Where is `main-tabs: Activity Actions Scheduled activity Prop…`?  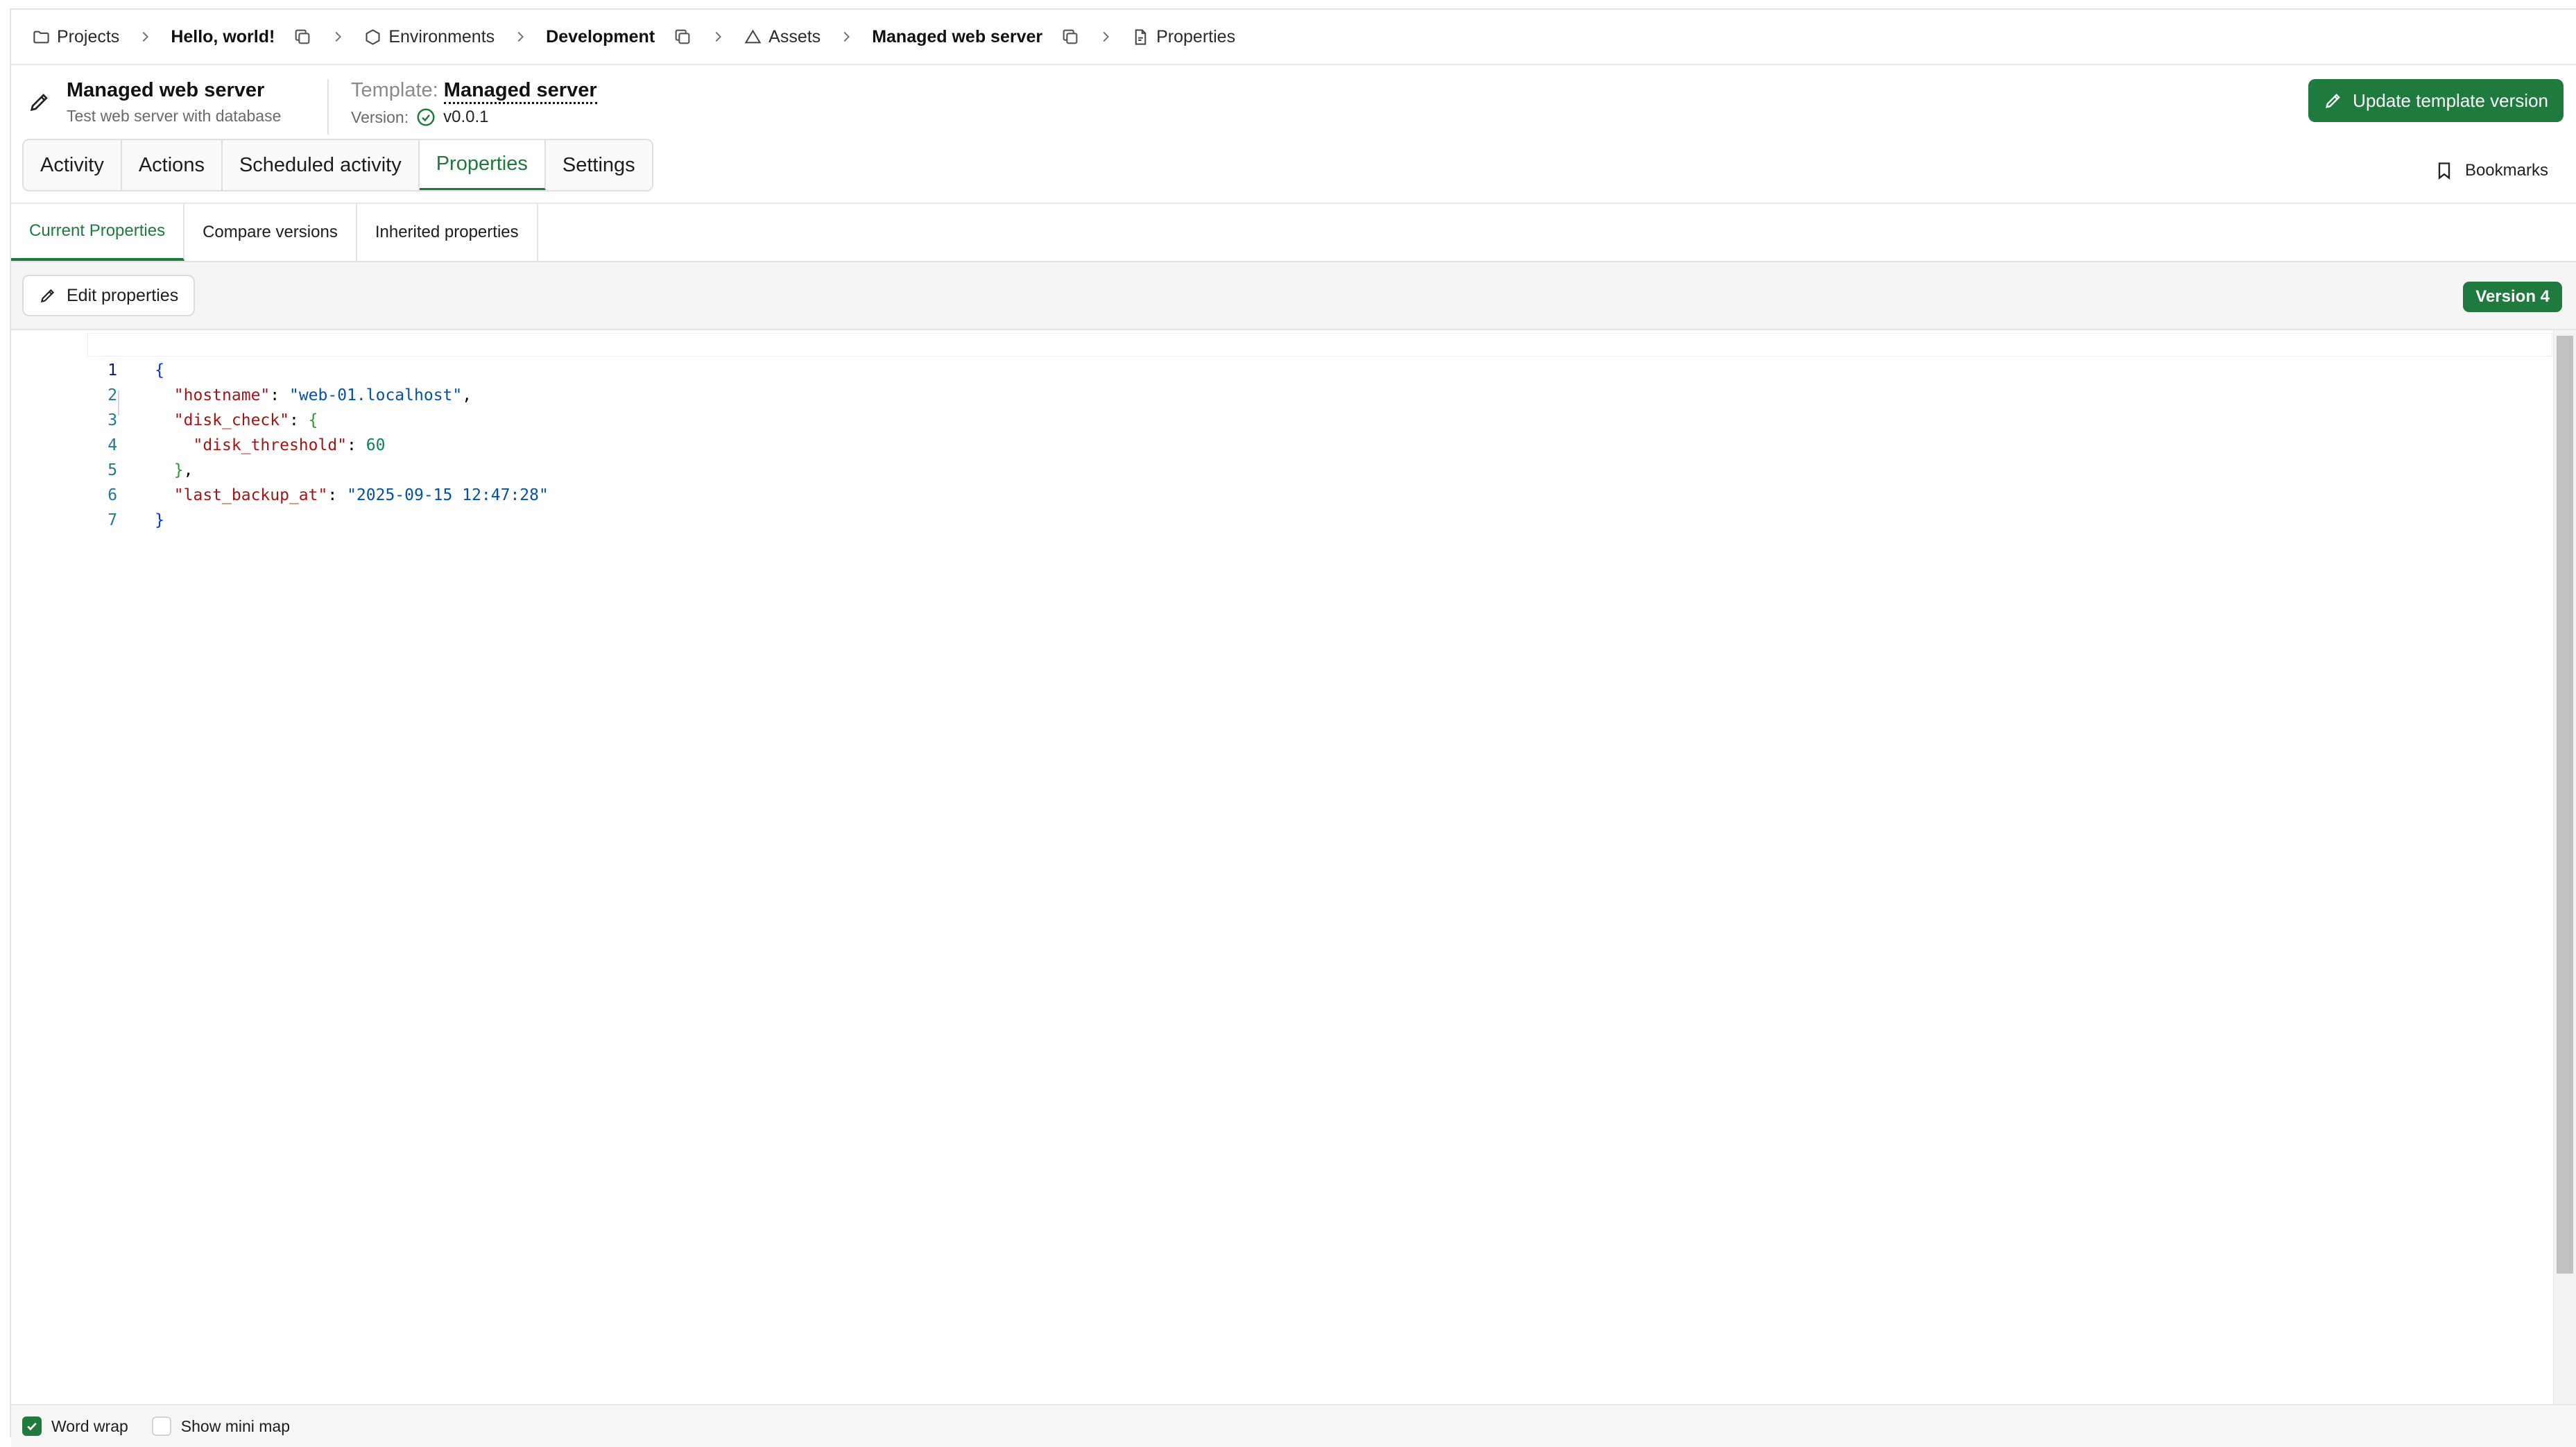 main-tabs: Activity Actions Scheduled activity Prop… is located at coordinates (337, 165).